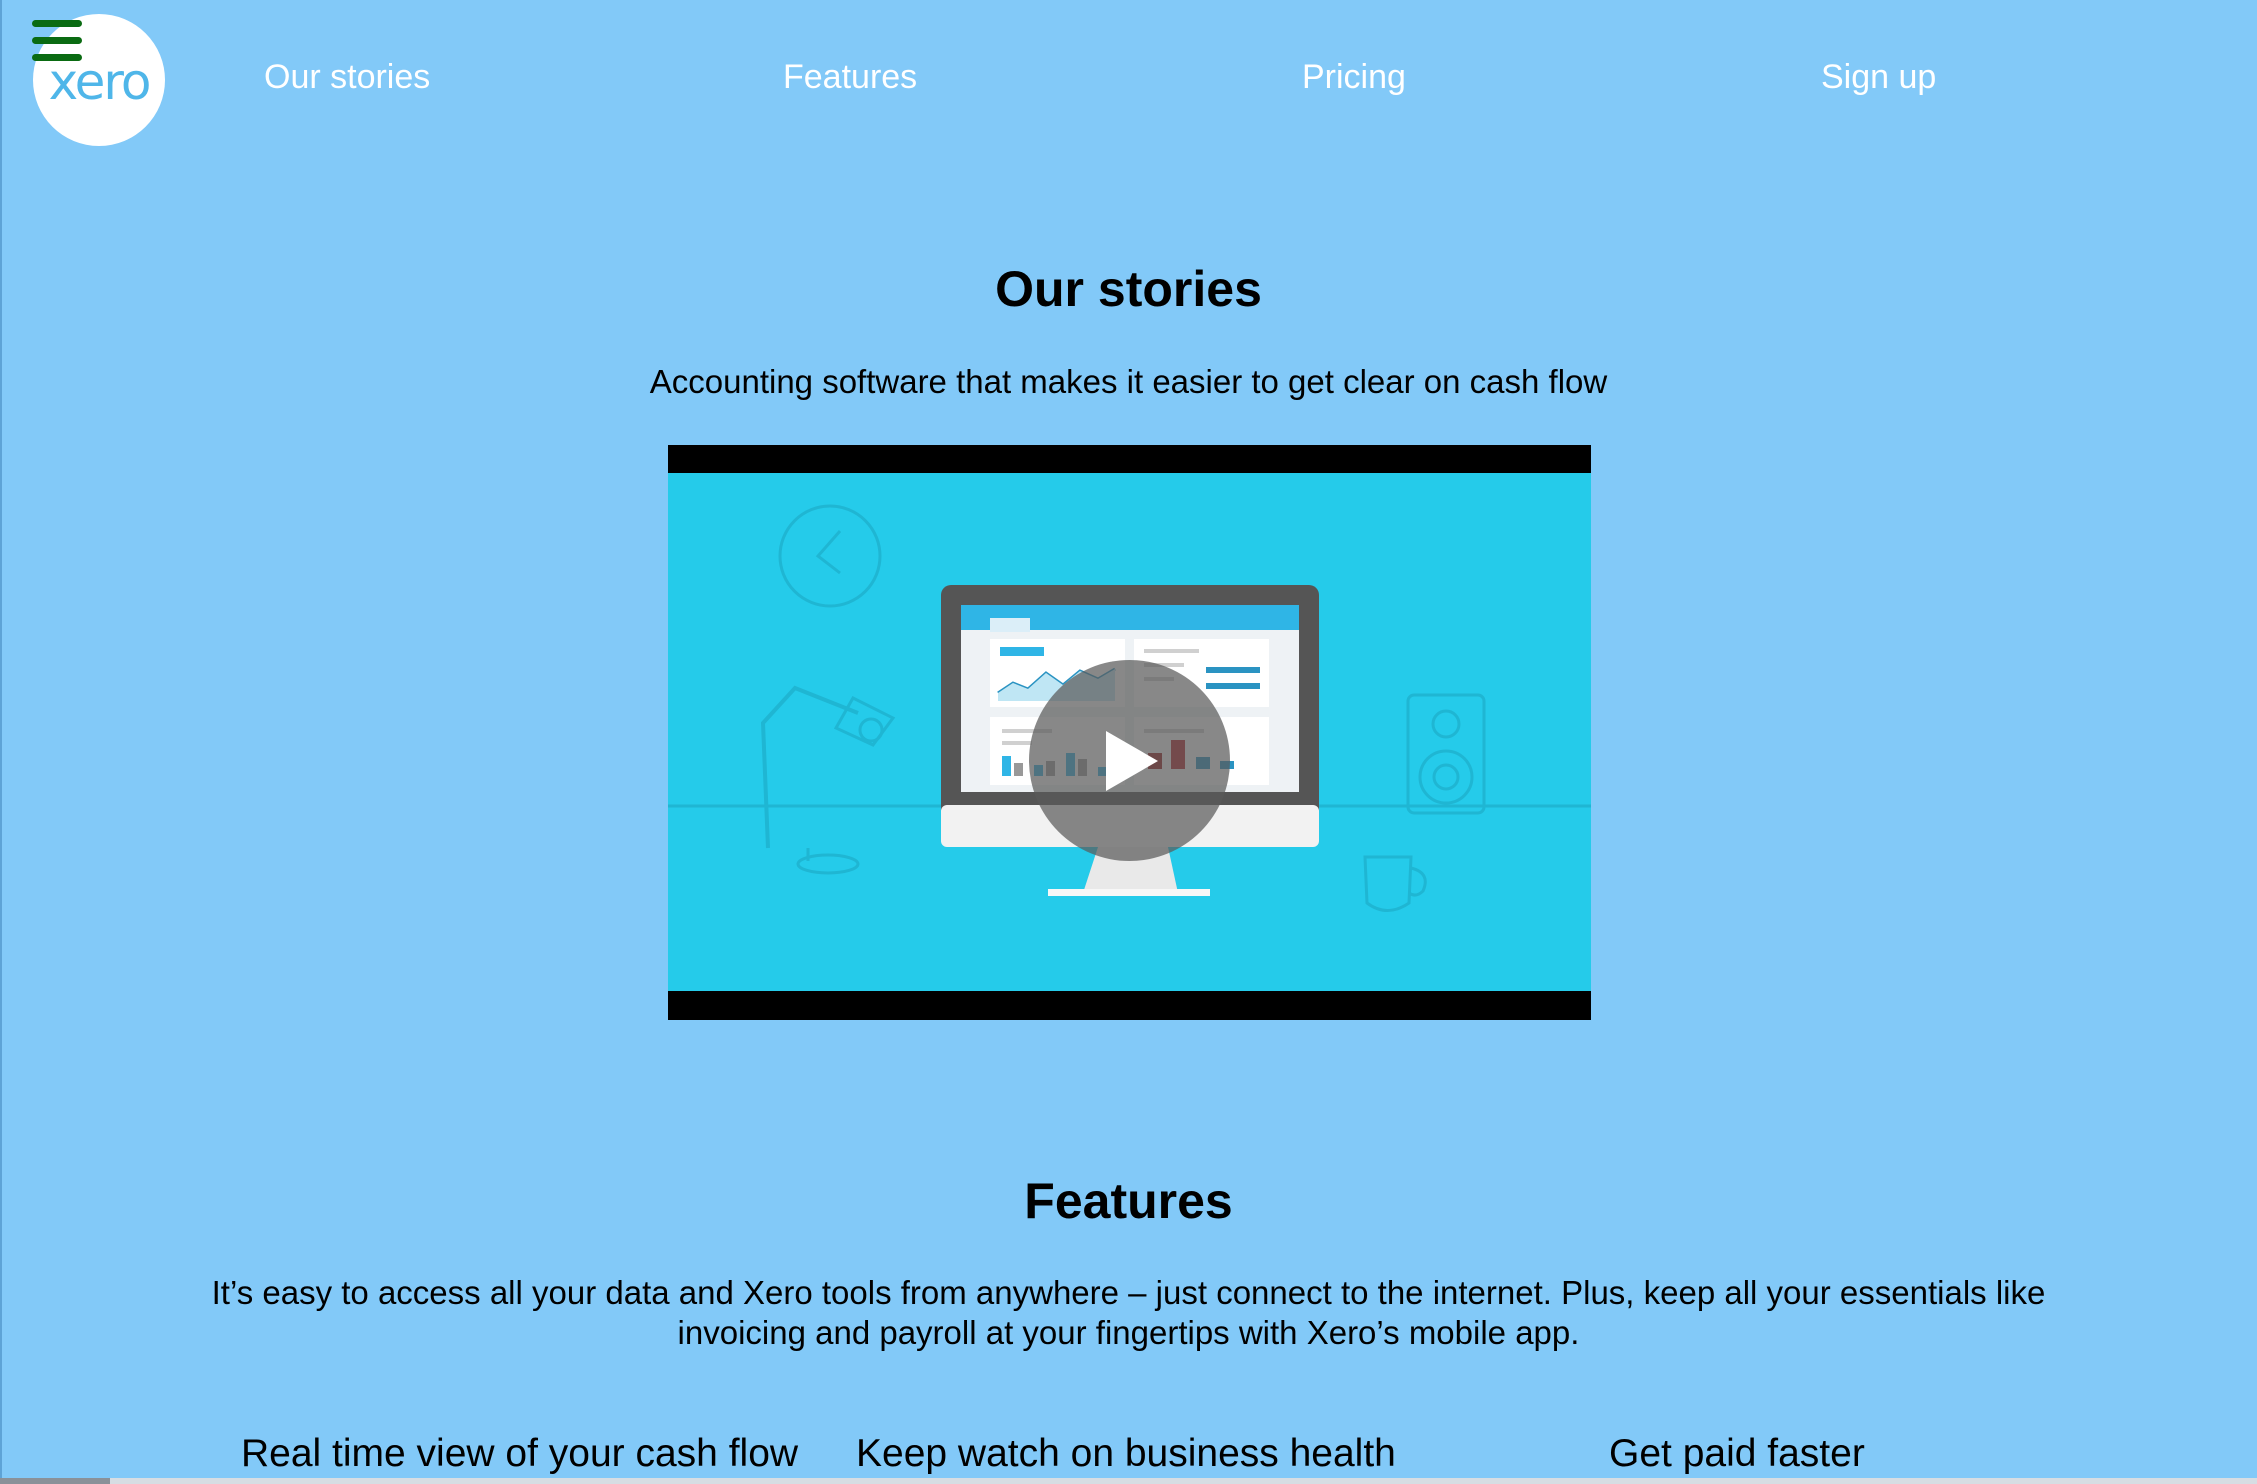 The image size is (2257, 1484). What do you see at coordinates (347, 77) in the screenshot?
I see `nav-our-stories: Our stories` at bounding box center [347, 77].